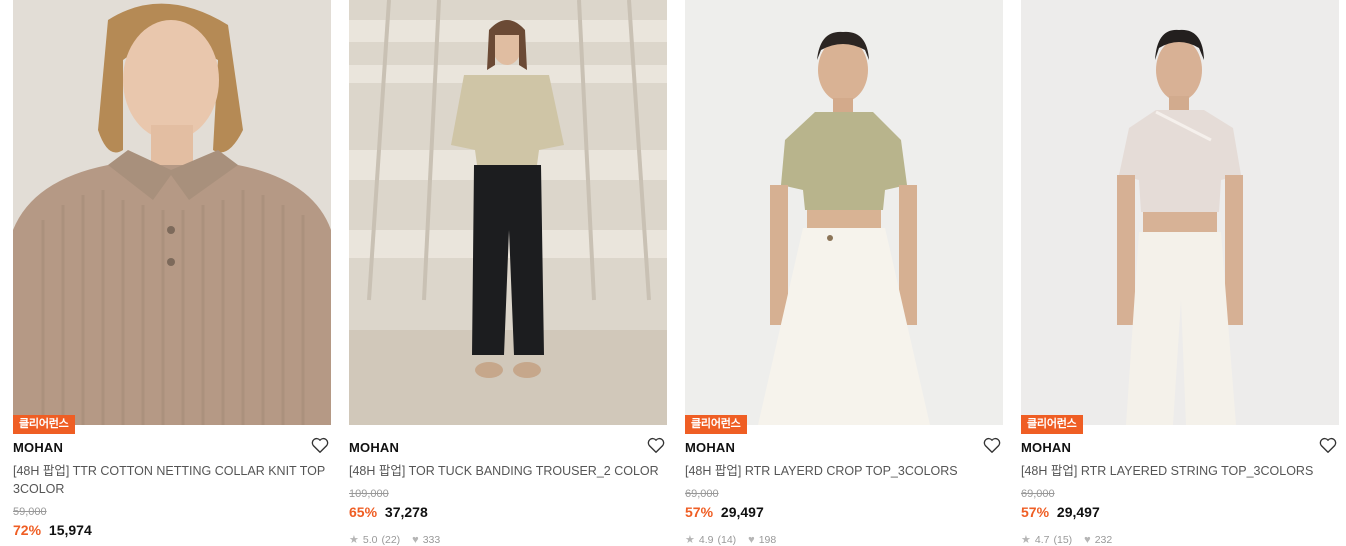  Describe the element at coordinates (767, 539) in the screenshot. I see `like-count: 198` at that location.